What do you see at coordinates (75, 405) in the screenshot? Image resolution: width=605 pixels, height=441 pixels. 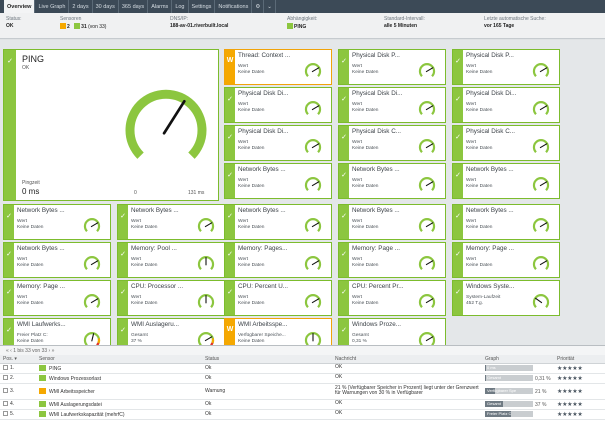 I see `row-sensor-link: WMI Auslagerungsdatei` at bounding box center [75, 405].